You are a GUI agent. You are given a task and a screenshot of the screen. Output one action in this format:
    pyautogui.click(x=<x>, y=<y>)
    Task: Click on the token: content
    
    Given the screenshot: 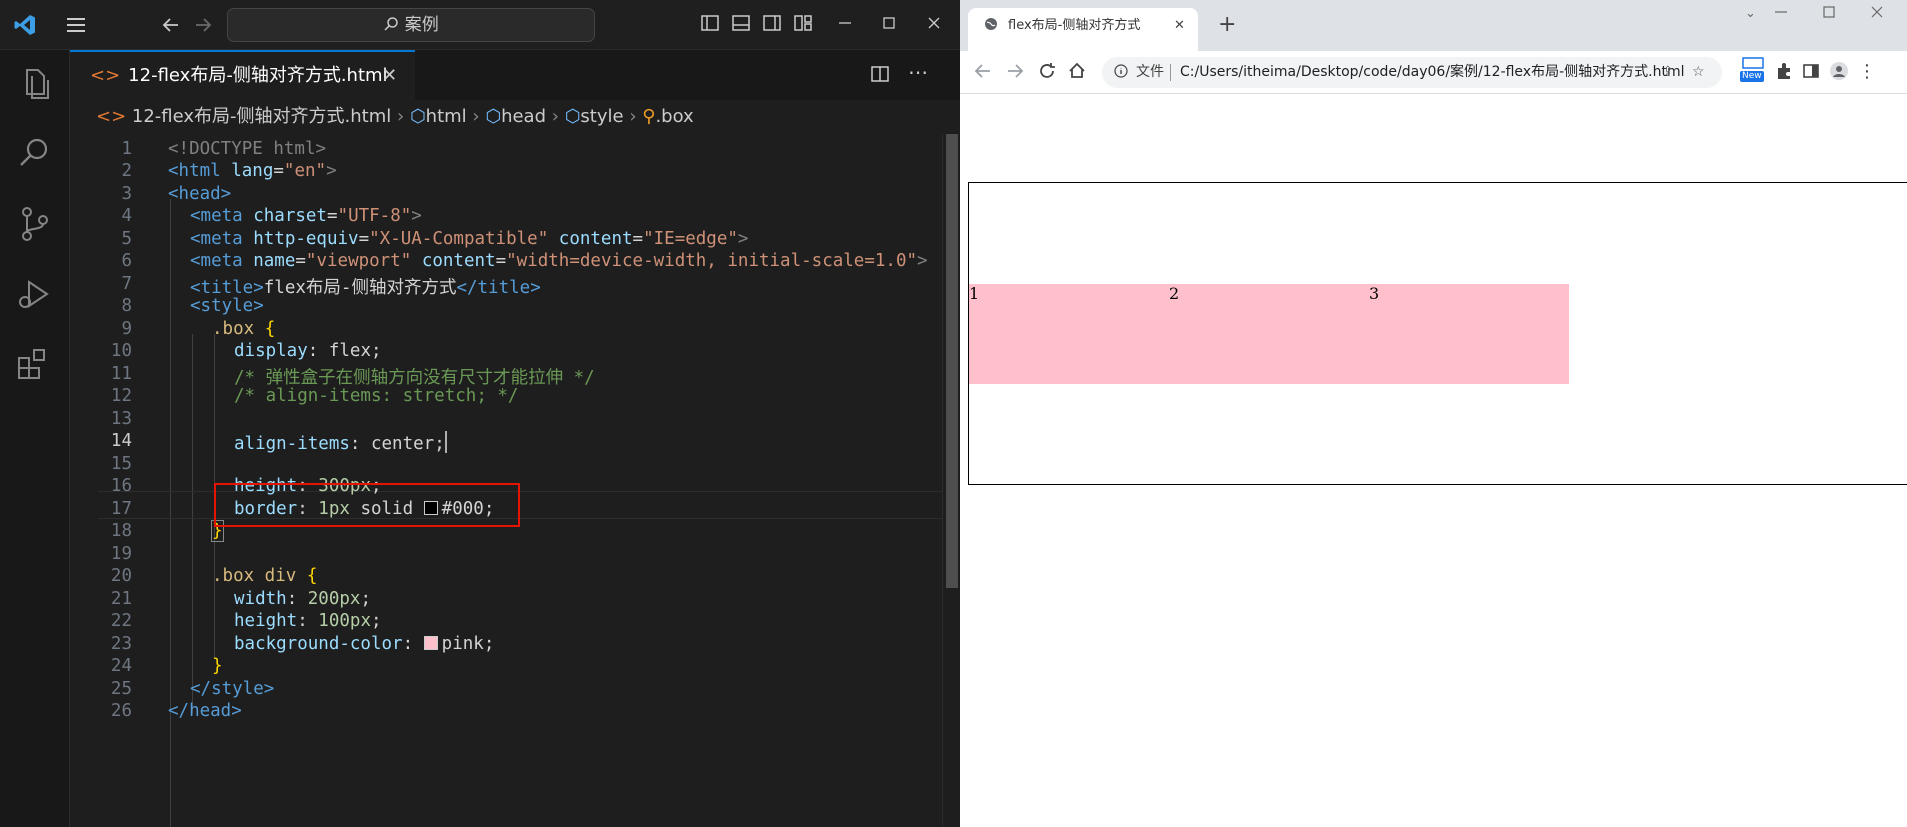 What is the action you would take?
    pyautogui.click(x=590, y=239)
    